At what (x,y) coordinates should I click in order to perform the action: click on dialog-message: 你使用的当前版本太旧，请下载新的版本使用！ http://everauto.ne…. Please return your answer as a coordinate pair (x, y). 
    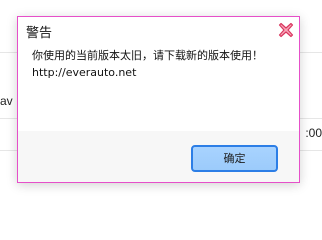
    Looking at the image, I should click on (147, 64).